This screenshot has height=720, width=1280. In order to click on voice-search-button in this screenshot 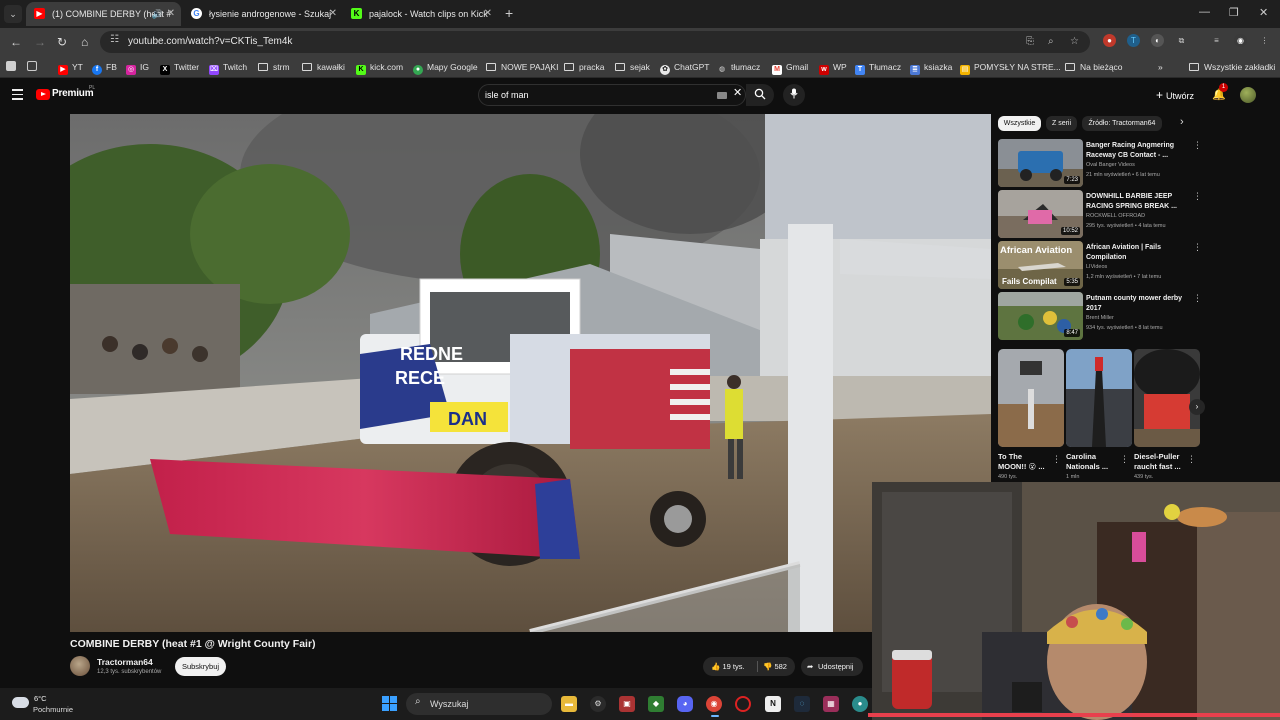, I will do `click(794, 95)`.